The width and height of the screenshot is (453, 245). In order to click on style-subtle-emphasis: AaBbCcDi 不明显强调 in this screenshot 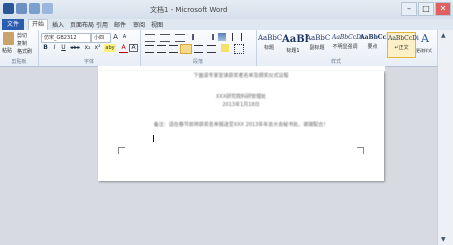, I will do `click(347, 44)`.